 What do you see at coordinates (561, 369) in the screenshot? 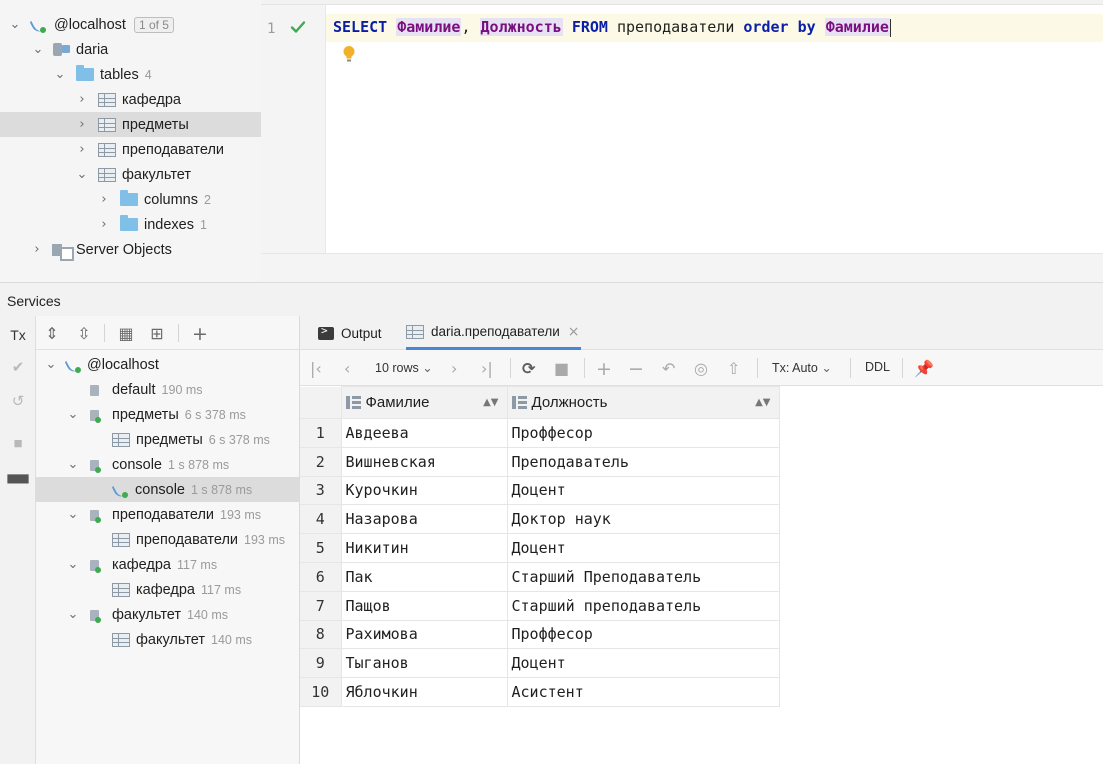
I see `stop-icon: ■` at bounding box center [561, 369].